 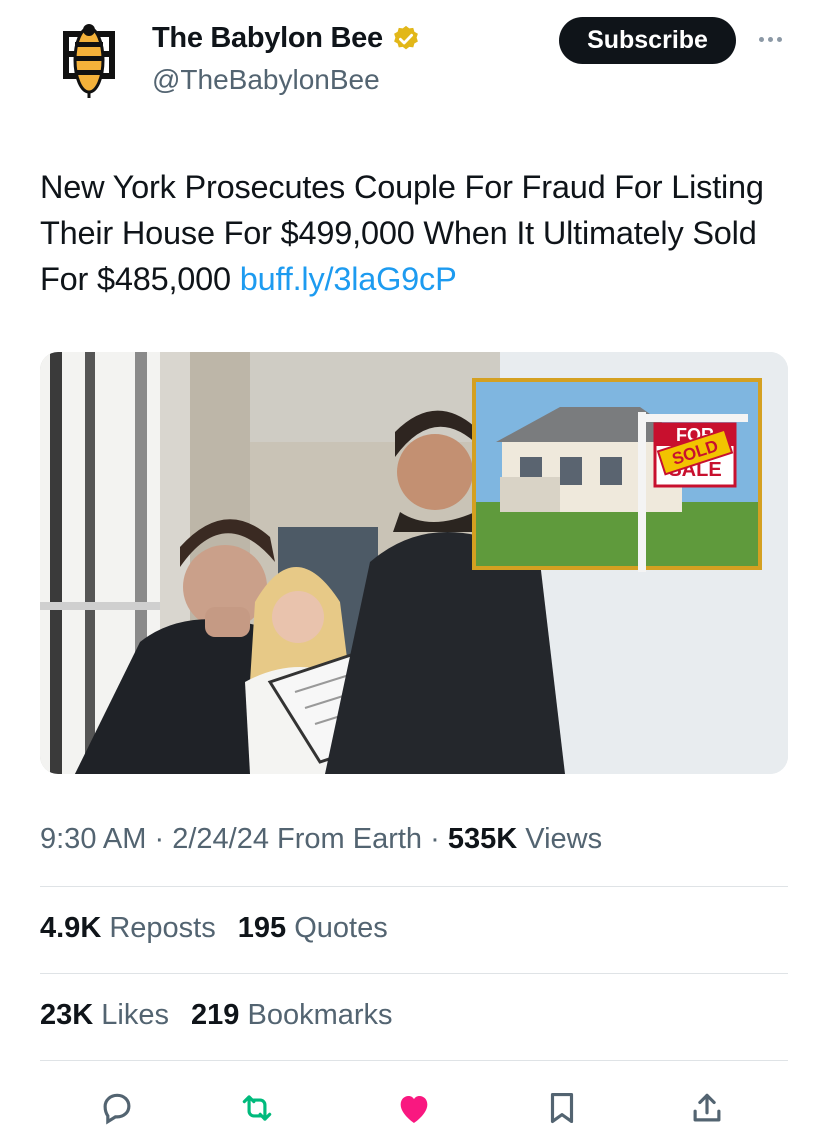 What do you see at coordinates (707, 1108) in the screenshot?
I see `share-icon` at bounding box center [707, 1108].